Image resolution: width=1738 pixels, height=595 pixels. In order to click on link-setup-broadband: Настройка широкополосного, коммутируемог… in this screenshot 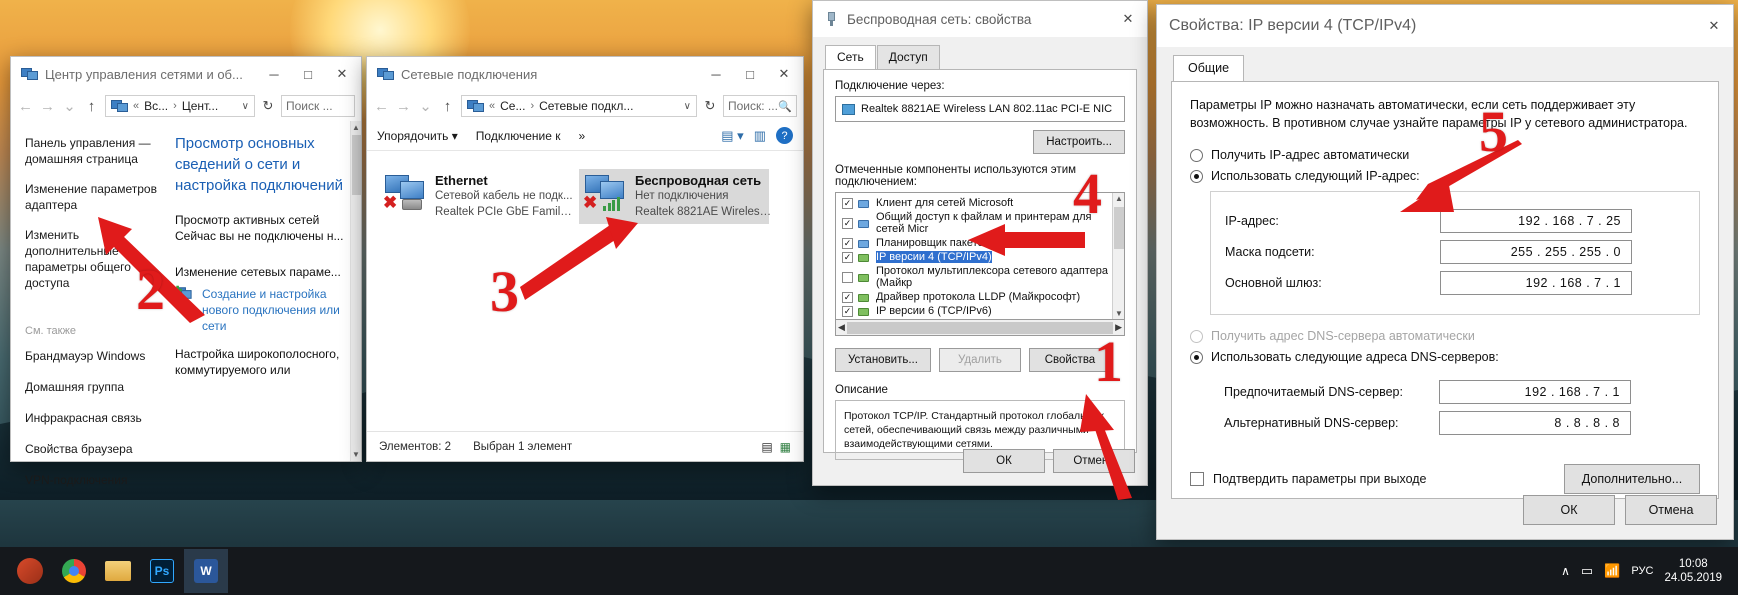, I will do `click(259, 362)`.